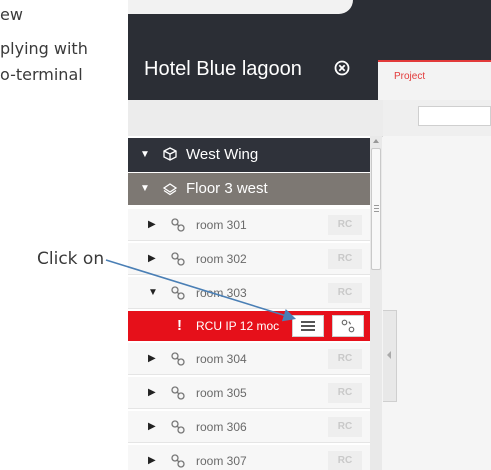 This screenshot has width=491, height=470. What do you see at coordinates (221, 393) in the screenshot?
I see `tree-item-label: room 305` at bounding box center [221, 393].